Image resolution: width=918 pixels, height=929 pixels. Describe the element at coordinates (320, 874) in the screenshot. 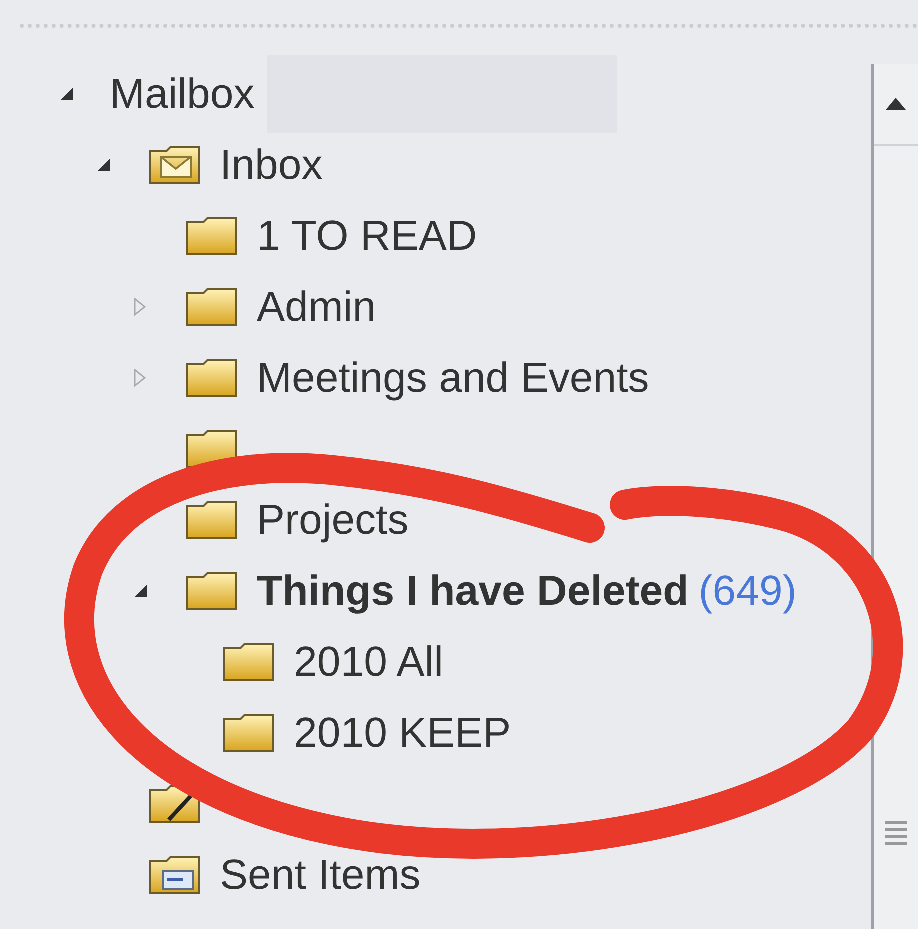

I see `folder-label: Sent Items` at that location.